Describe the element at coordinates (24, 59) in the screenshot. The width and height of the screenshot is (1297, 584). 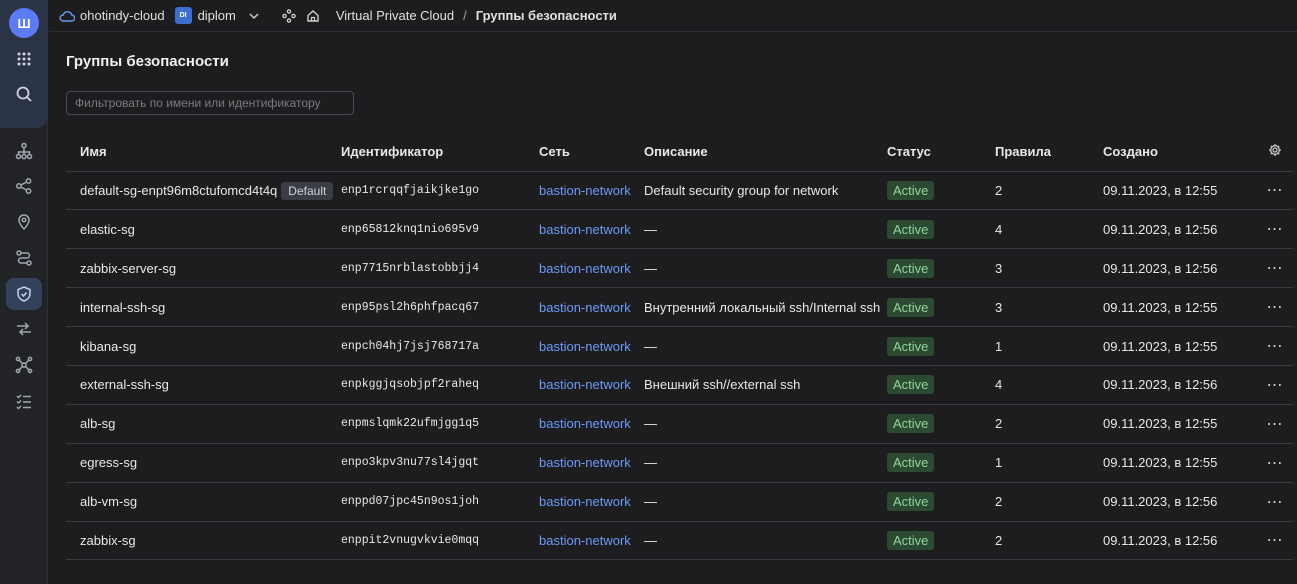
I see `apps-grid-icon` at that location.